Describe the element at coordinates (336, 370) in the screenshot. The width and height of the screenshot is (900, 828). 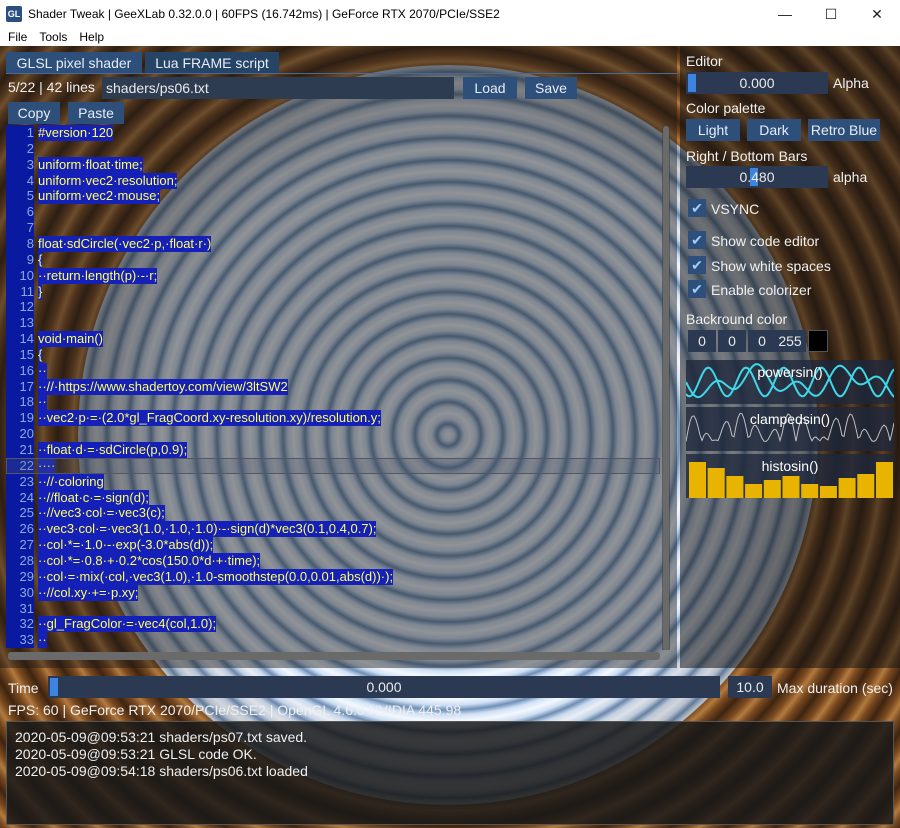
I see `code-line: 16 ··` at that location.